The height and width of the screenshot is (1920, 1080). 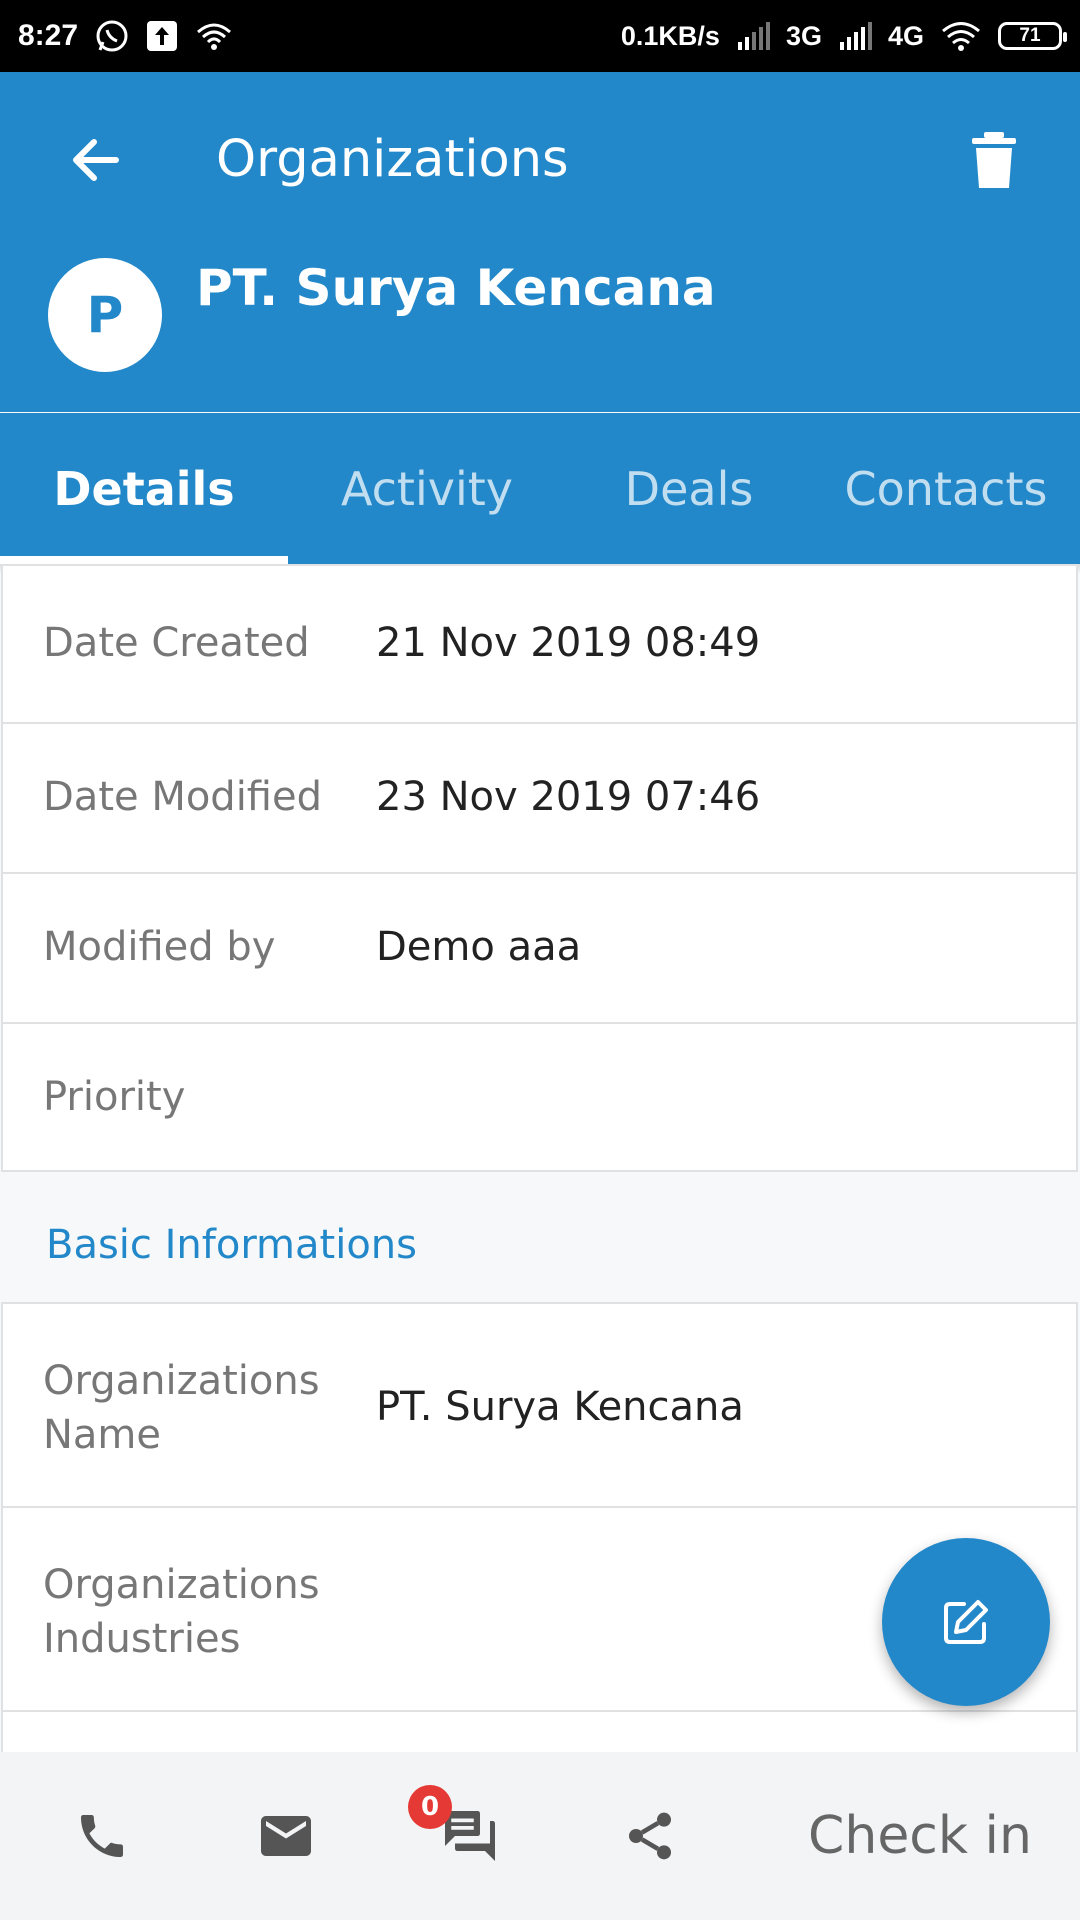 I want to click on network-4g: 4G, so click(x=905, y=35).